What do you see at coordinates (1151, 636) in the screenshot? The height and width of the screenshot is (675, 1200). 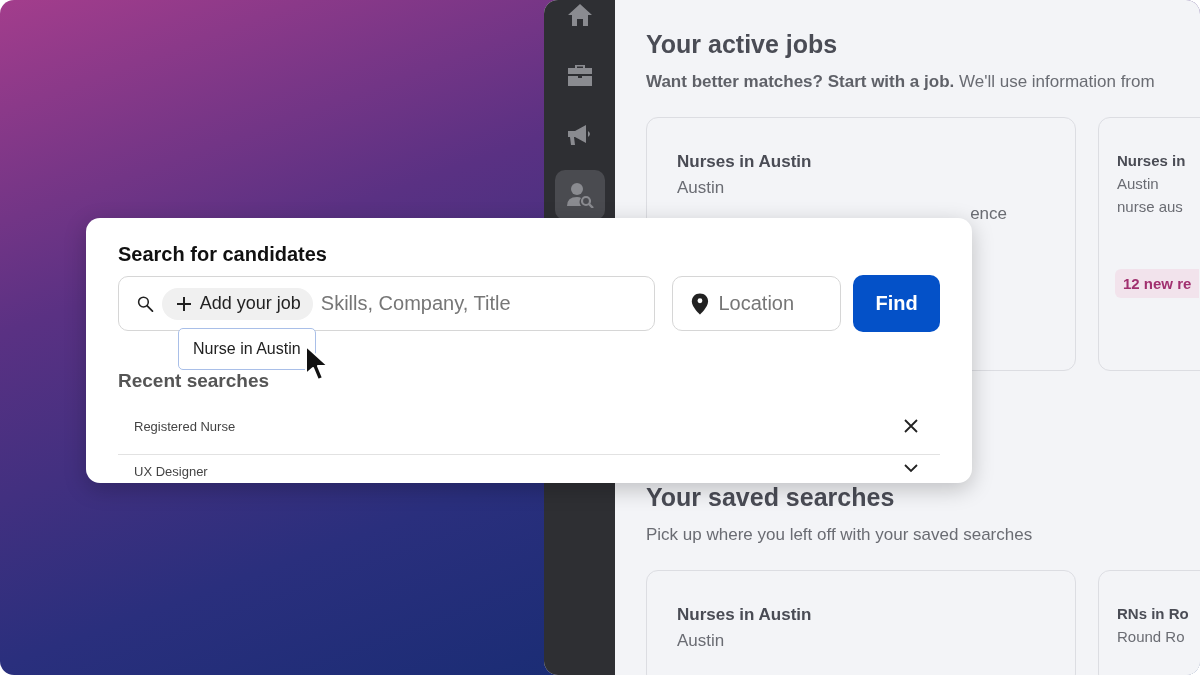 I see `card-location: Round Ro` at bounding box center [1151, 636].